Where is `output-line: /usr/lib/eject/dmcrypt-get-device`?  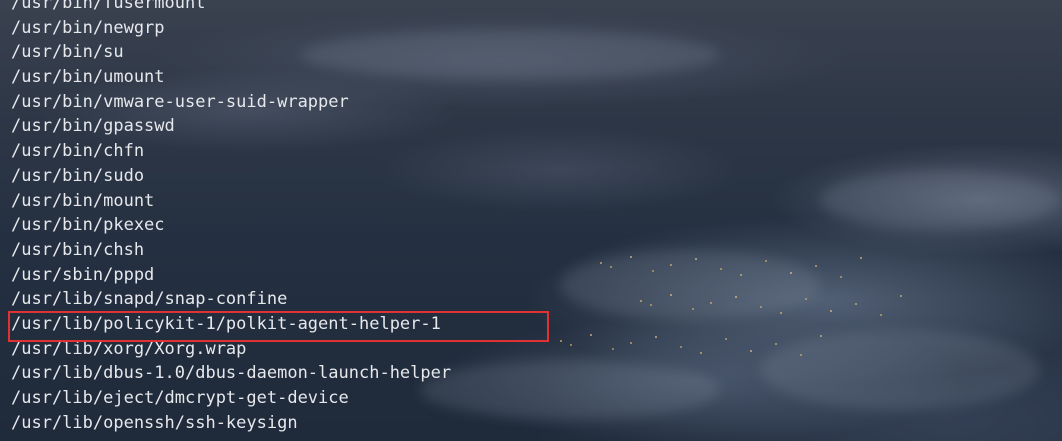 output-line: /usr/lib/eject/dmcrypt-get-device is located at coordinates (180, 398).